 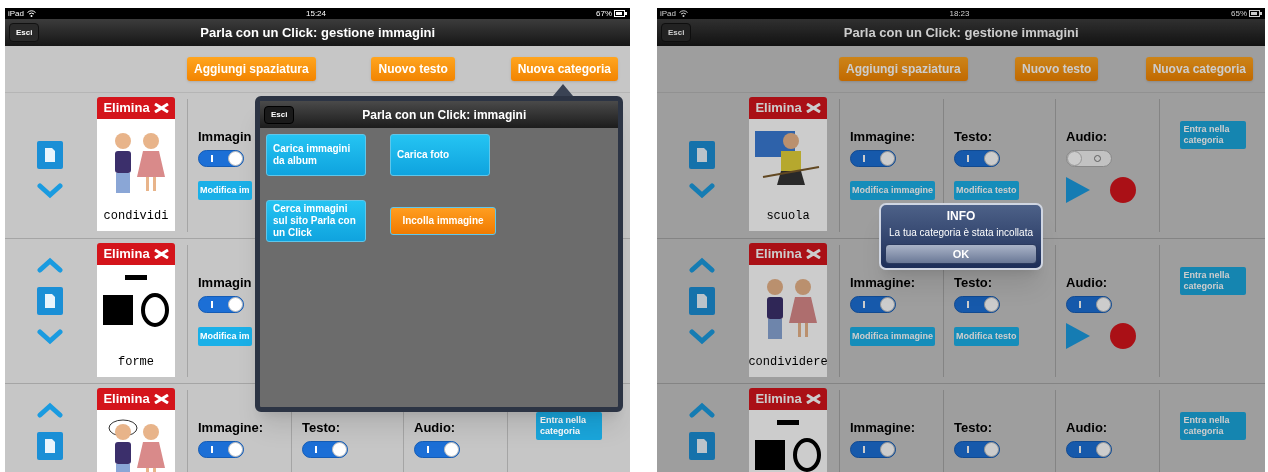 What do you see at coordinates (959, 13) in the screenshot?
I see `status-time: 18:23` at bounding box center [959, 13].